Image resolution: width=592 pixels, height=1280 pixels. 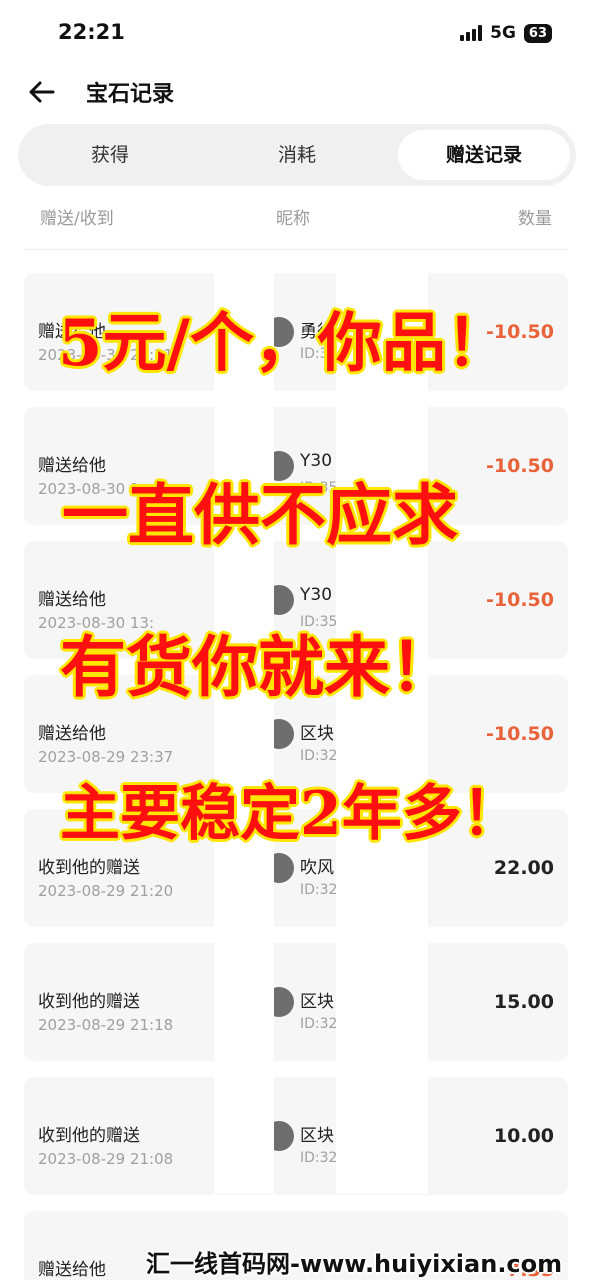 What do you see at coordinates (91, 32) in the screenshot?
I see `status-time: 22:21` at bounding box center [91, 32].